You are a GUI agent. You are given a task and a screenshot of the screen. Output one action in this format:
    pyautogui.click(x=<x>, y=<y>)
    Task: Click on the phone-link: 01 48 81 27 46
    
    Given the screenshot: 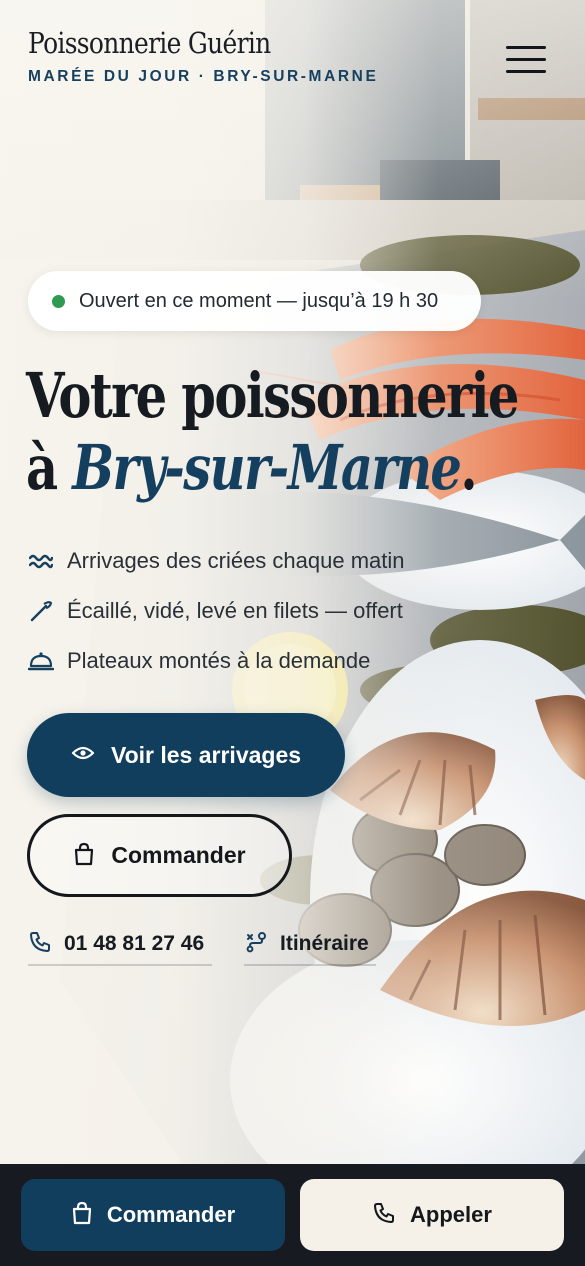 What is the action you would take?
    pyautogui.click(x=120, y=945)
    